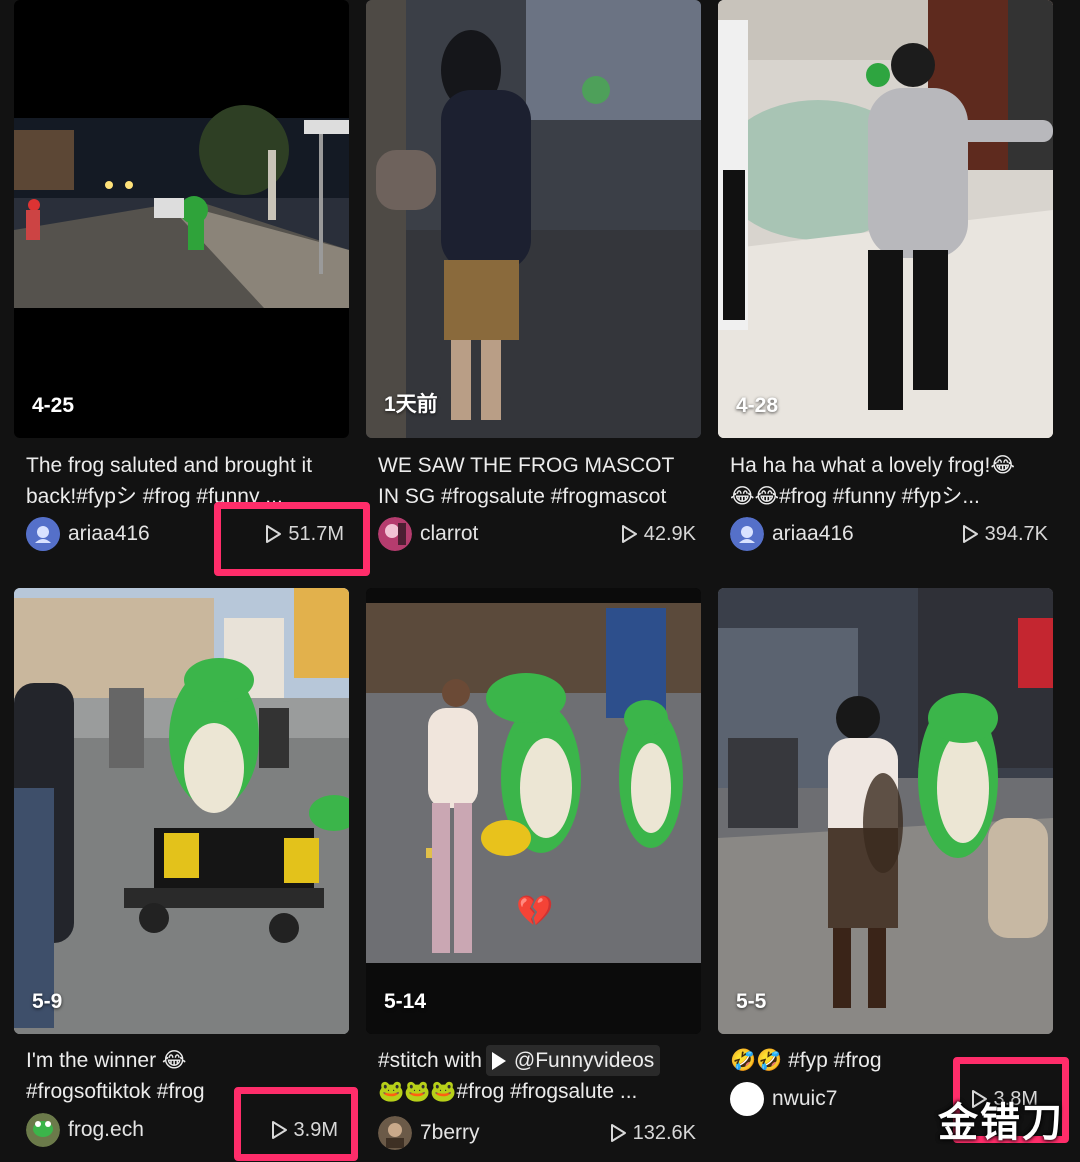 The image size is (1080, 1162). I want to click on watermark: 金错刀, so click(1001, 1123).